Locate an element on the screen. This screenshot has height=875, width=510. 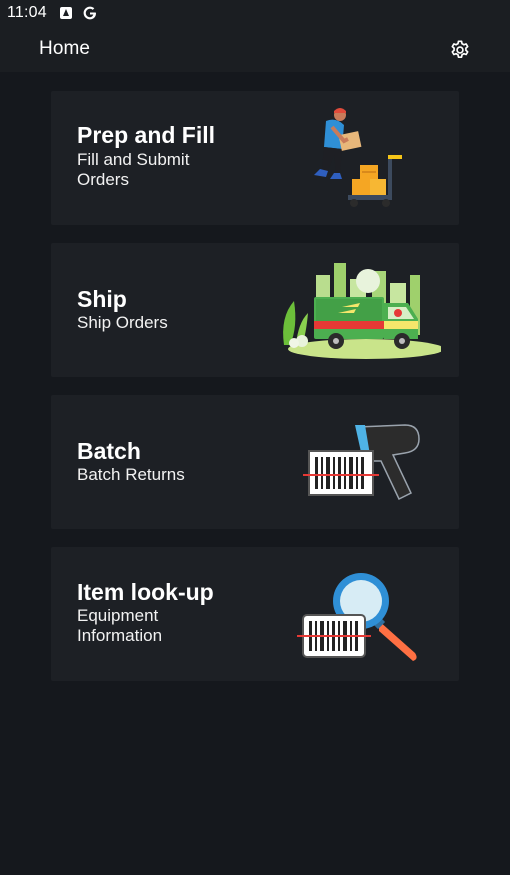
card-ship: Ship Ship Orders is located at coordinates (255, 310).